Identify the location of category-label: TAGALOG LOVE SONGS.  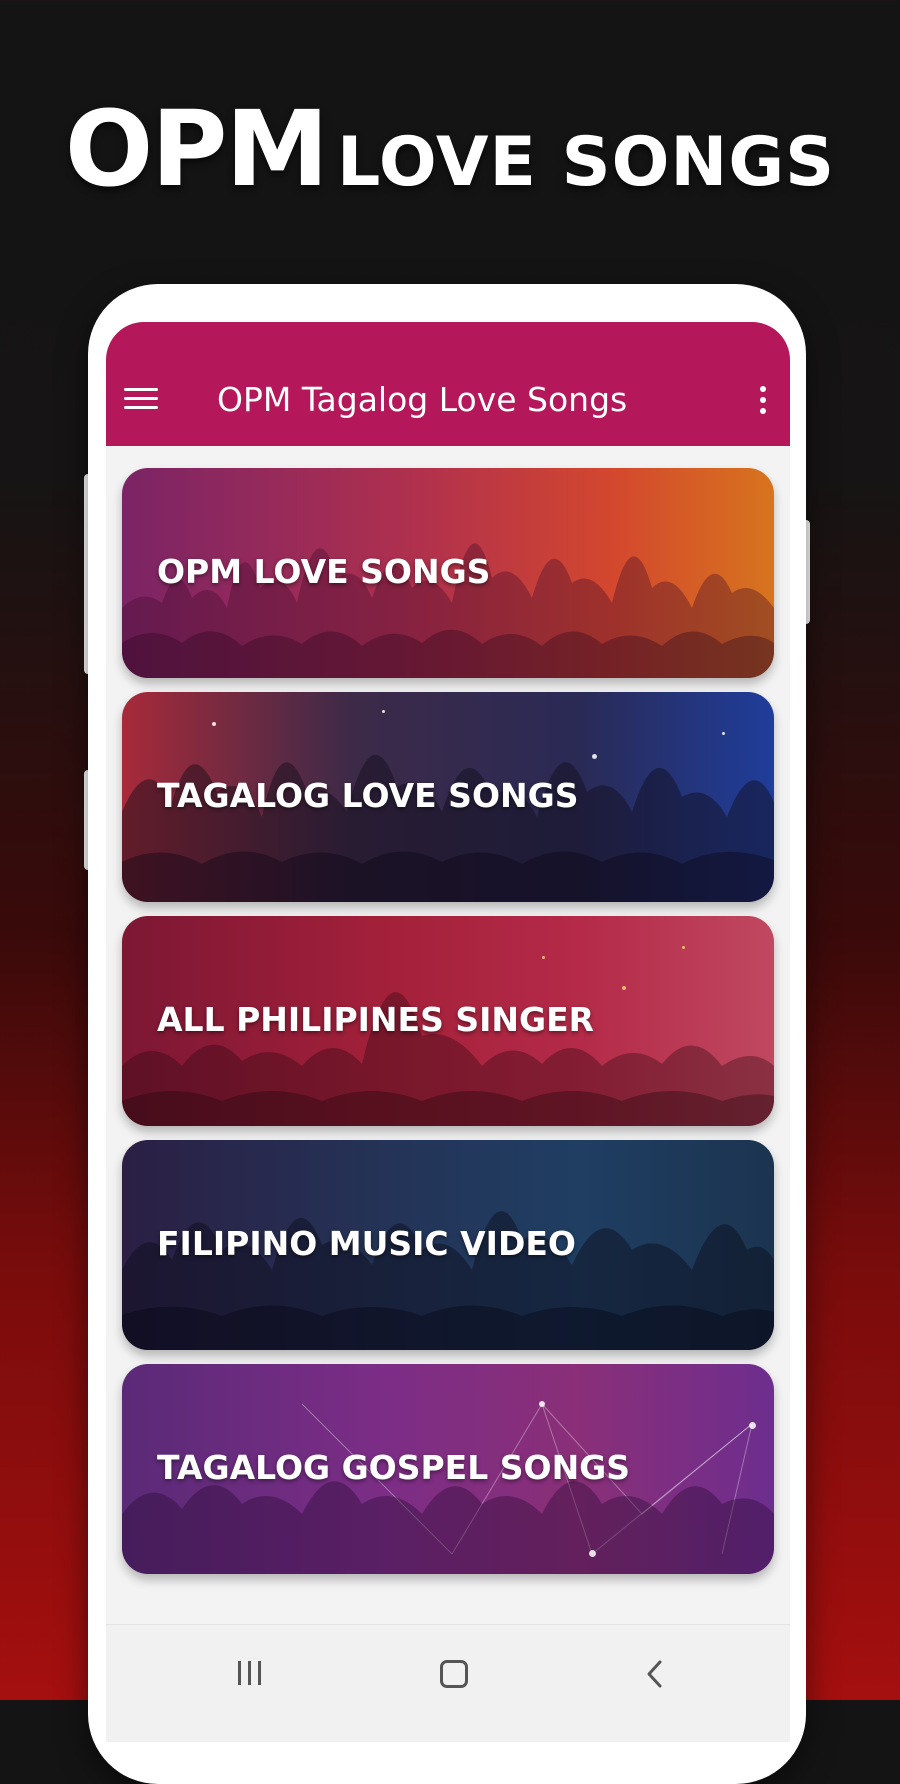
(368, 795).